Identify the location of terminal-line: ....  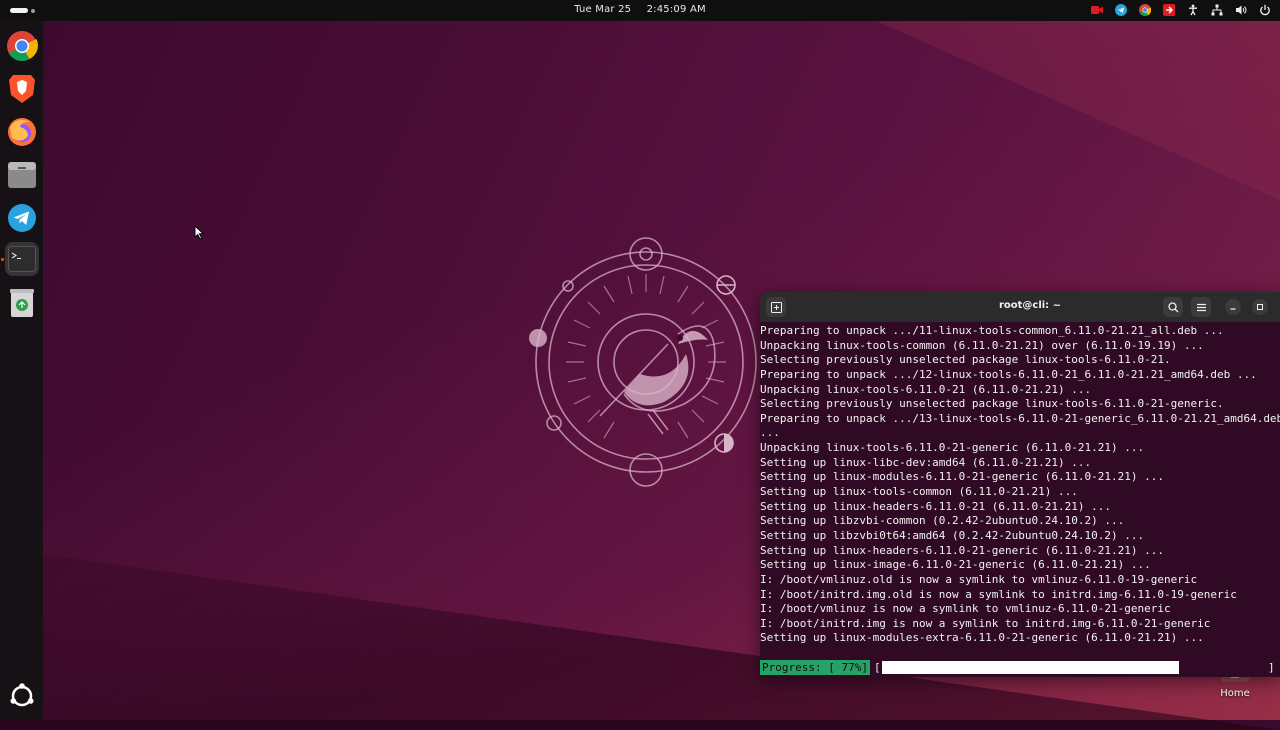
(770, 433).